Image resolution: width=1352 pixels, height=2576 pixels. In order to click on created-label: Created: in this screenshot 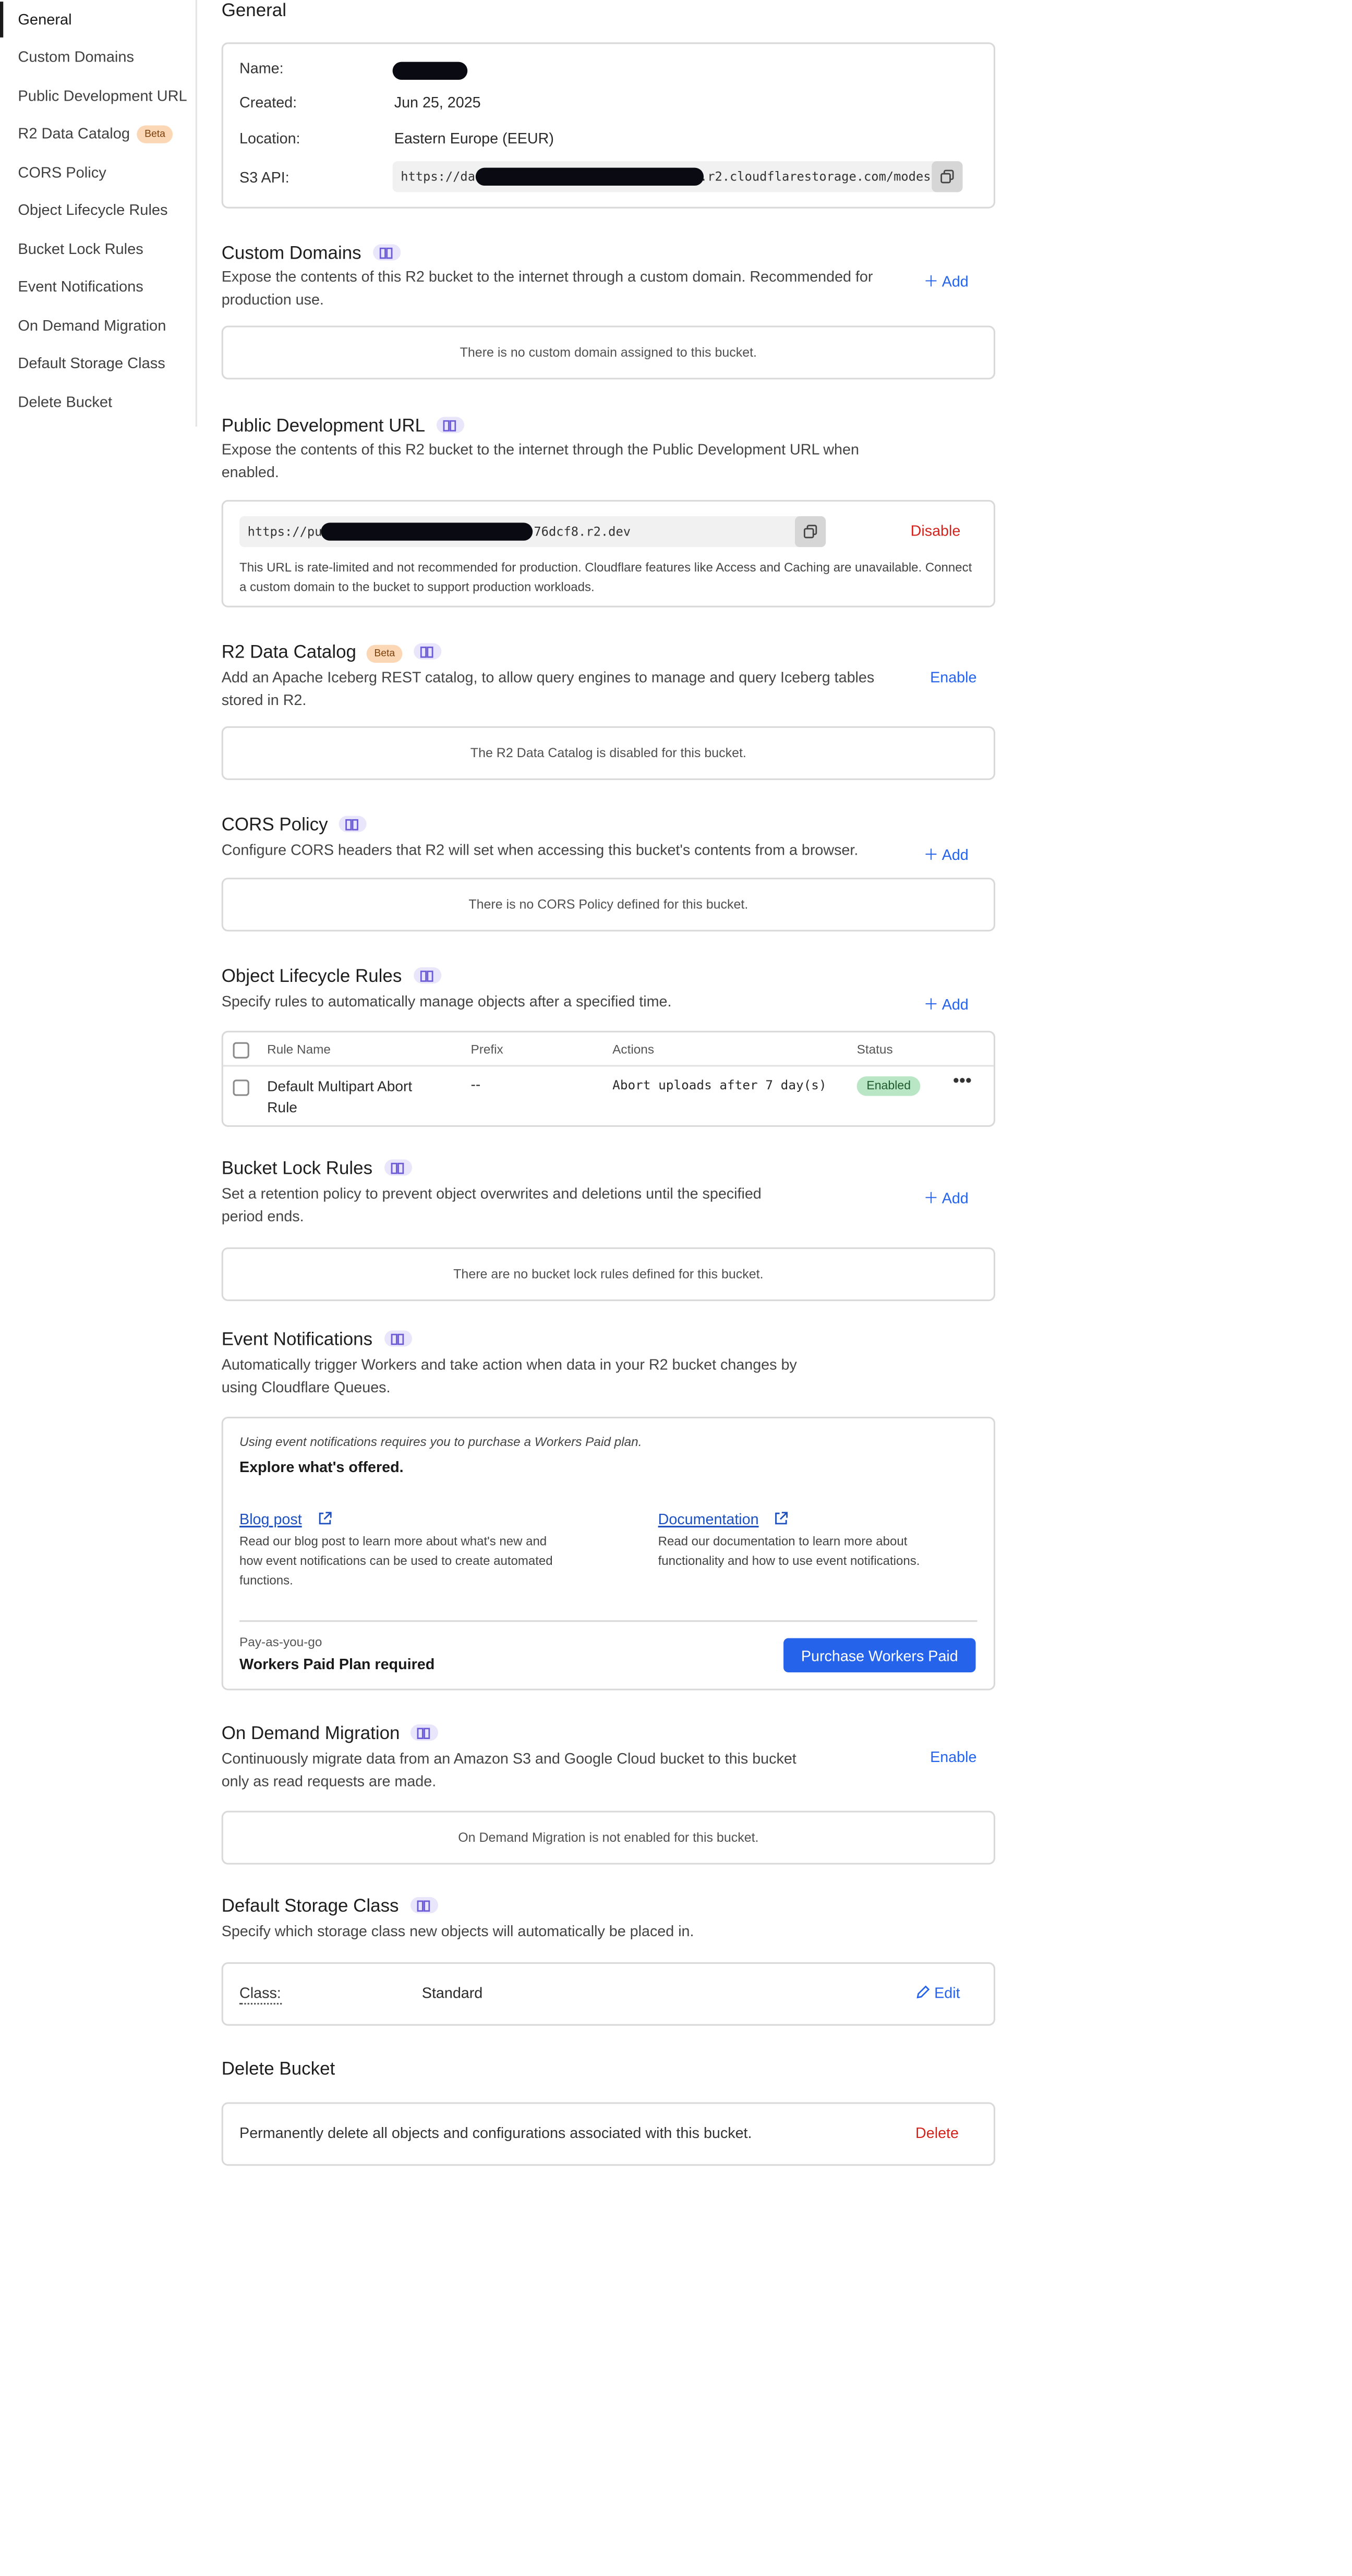, I will do `click(268, 102)`.